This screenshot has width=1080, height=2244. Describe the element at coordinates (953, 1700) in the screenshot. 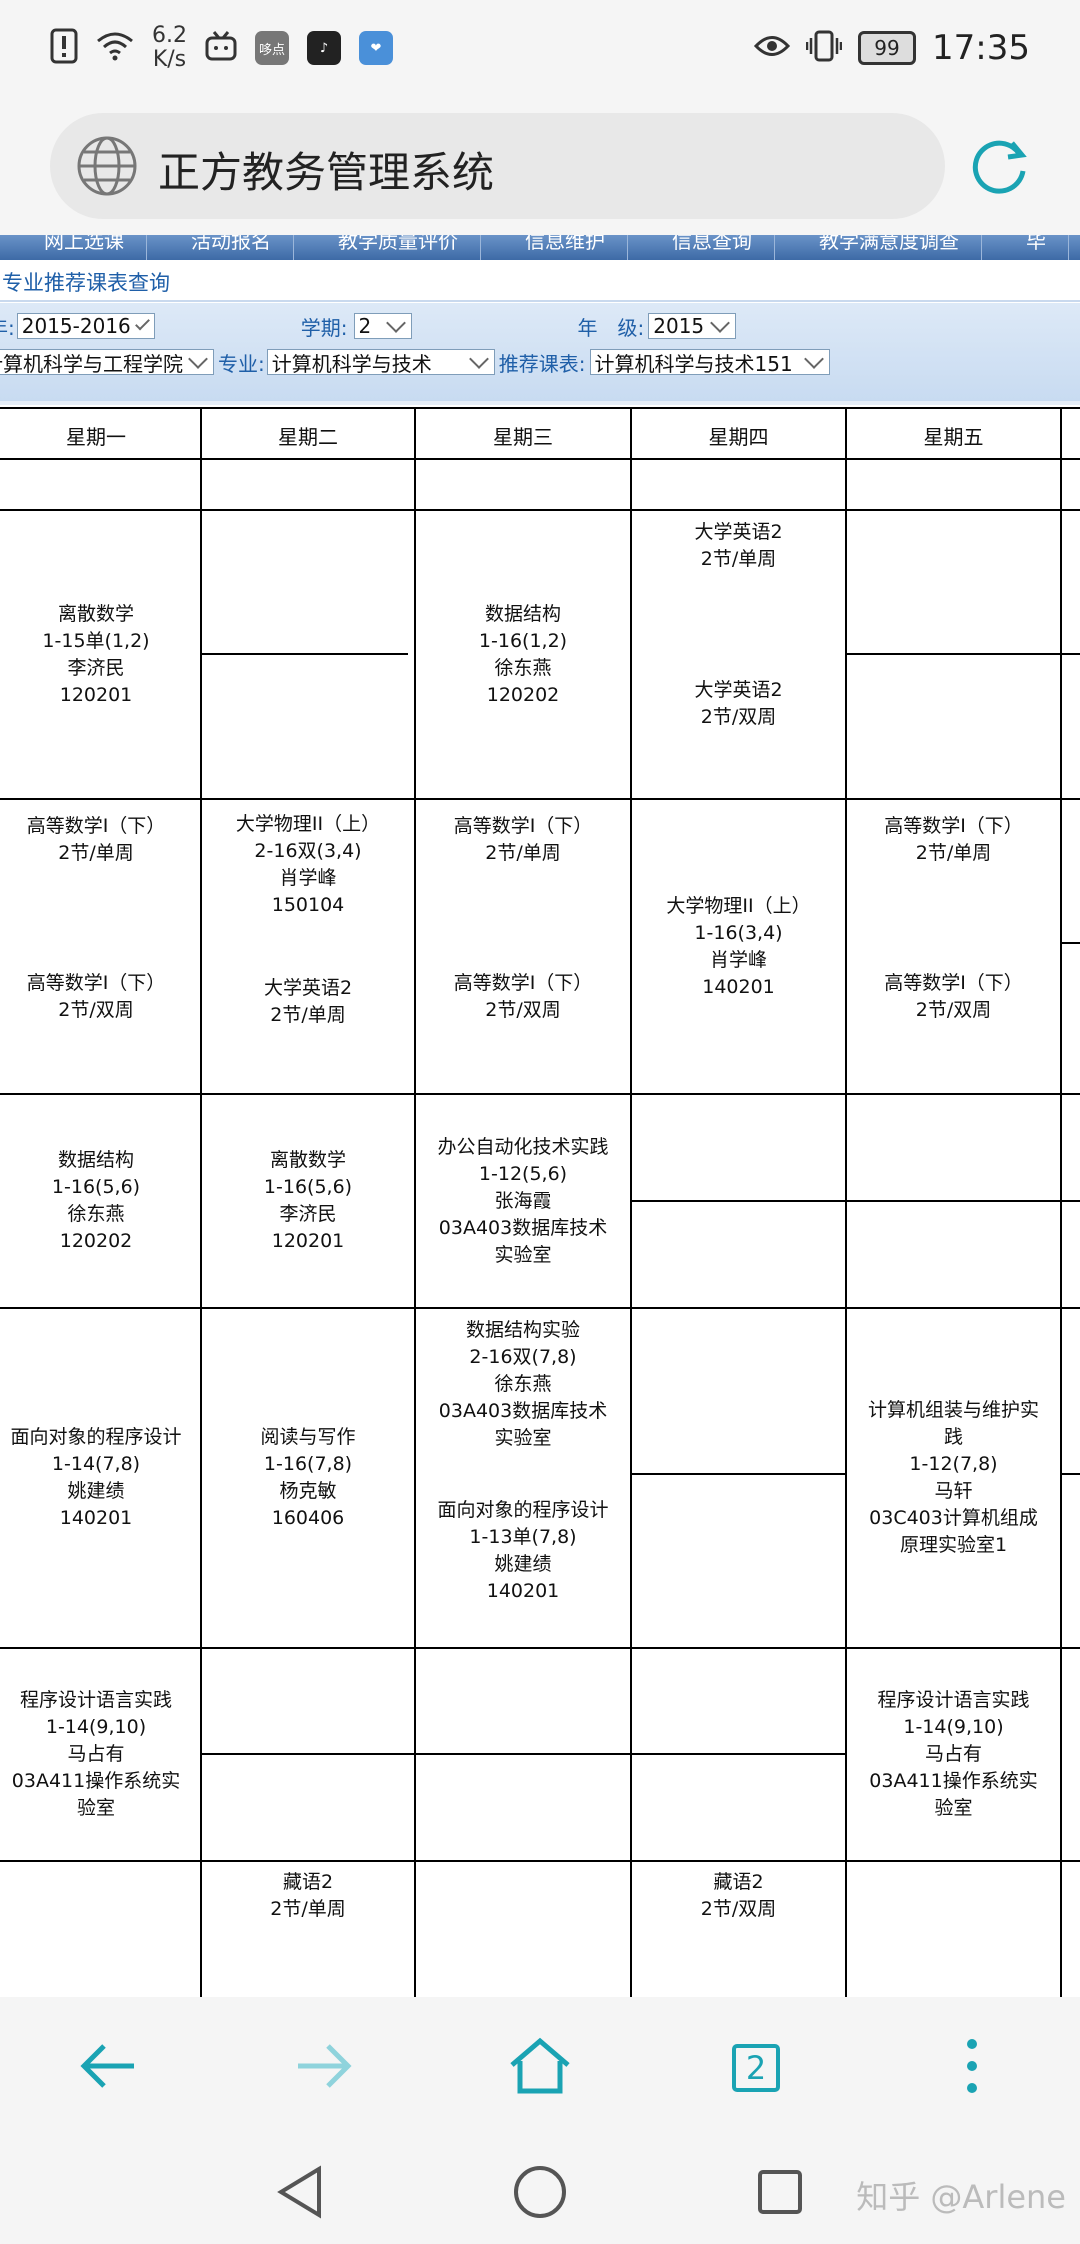

I see `course-name: 程序设计语言实践` at that location.